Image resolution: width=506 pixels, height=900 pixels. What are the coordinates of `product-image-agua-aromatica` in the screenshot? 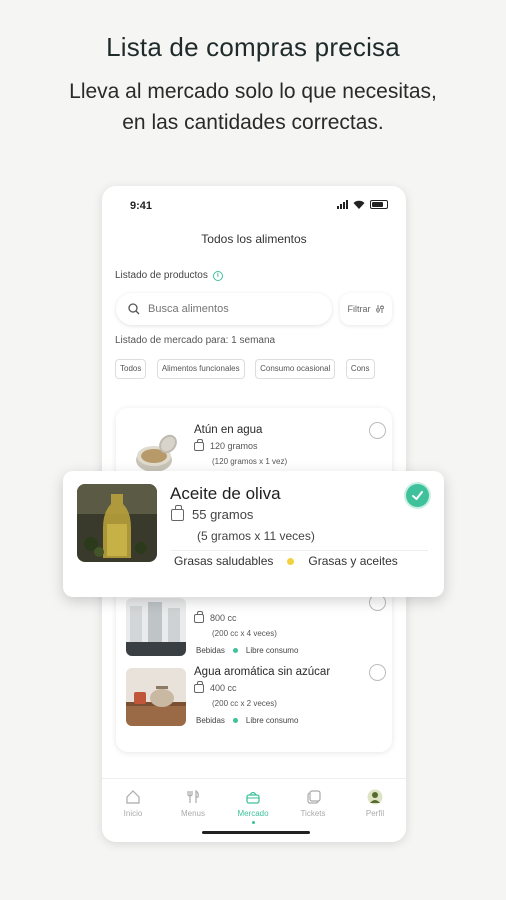 It's located at (156, 697).